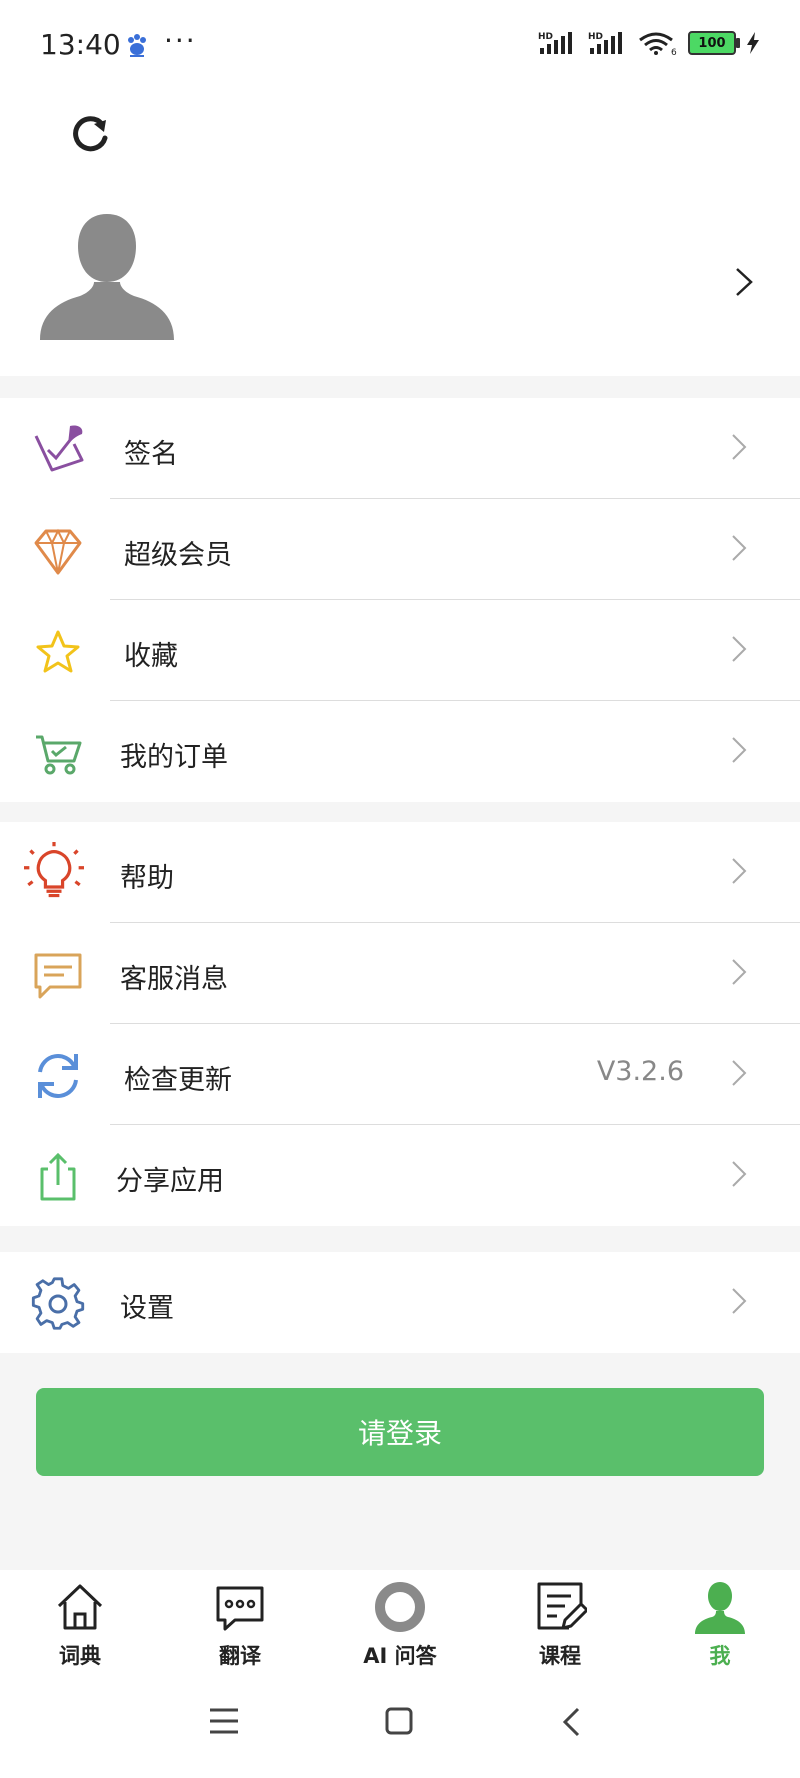 The width and height of the screenshot is (800, 1778). I want to click on menu-item-check-update: 检查更新 V3.2.6, so click(400, 1074).